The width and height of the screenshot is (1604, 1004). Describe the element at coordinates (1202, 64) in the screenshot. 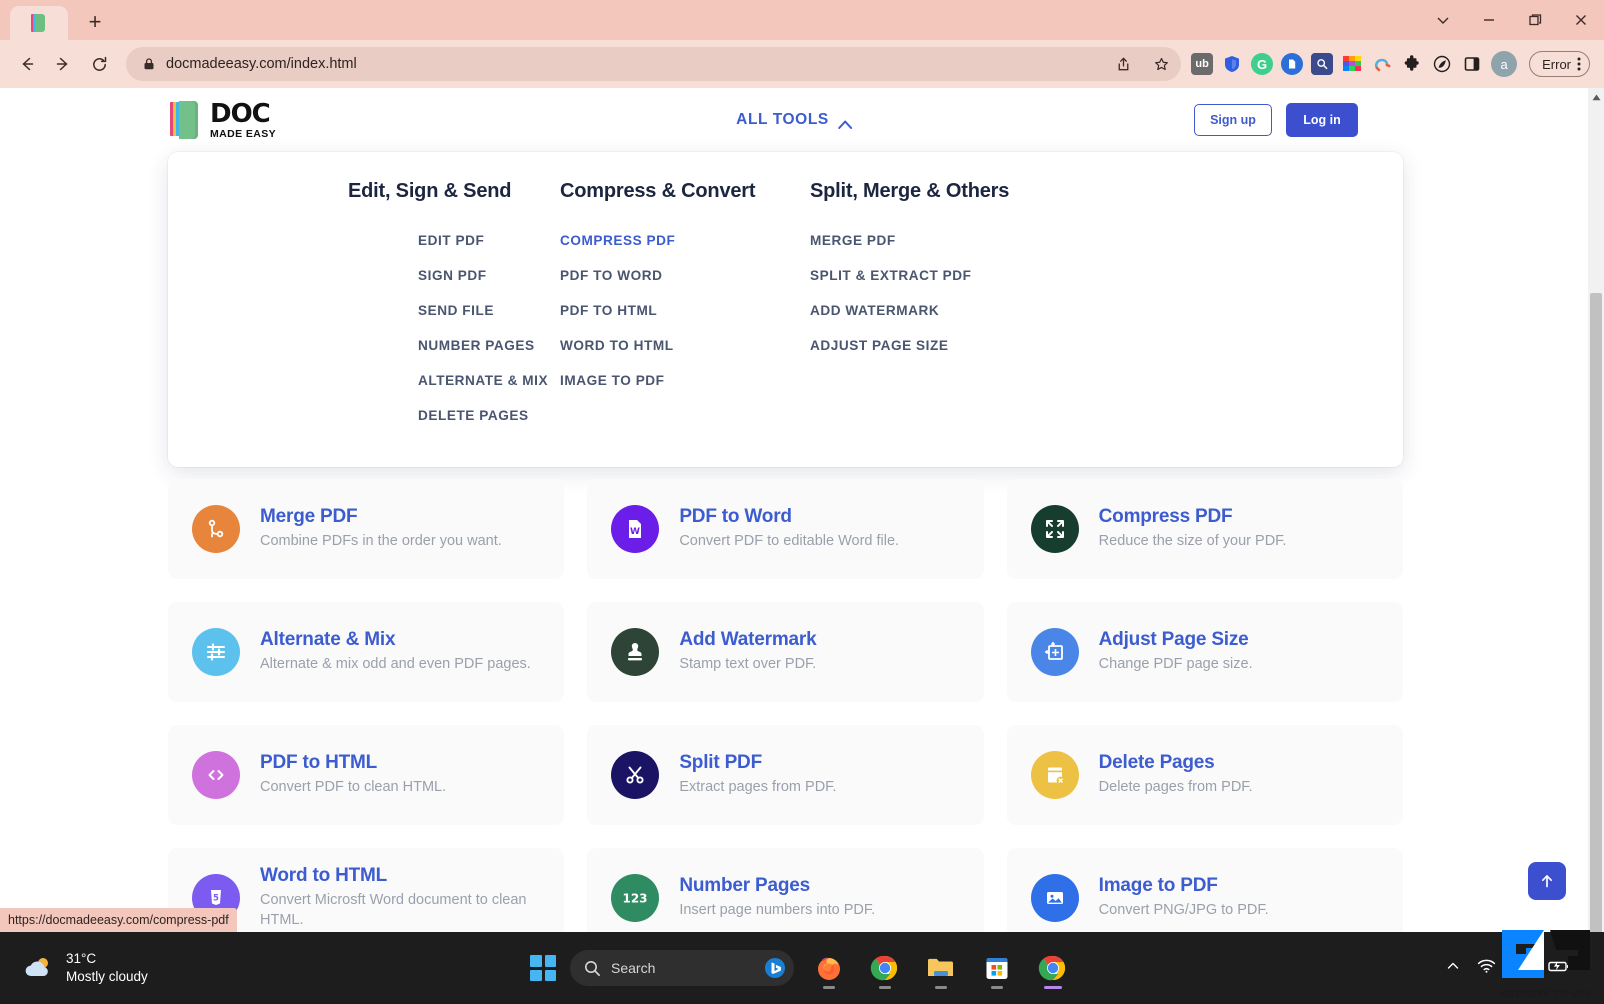

I see `ublock-origin-icon: ub` at that location.